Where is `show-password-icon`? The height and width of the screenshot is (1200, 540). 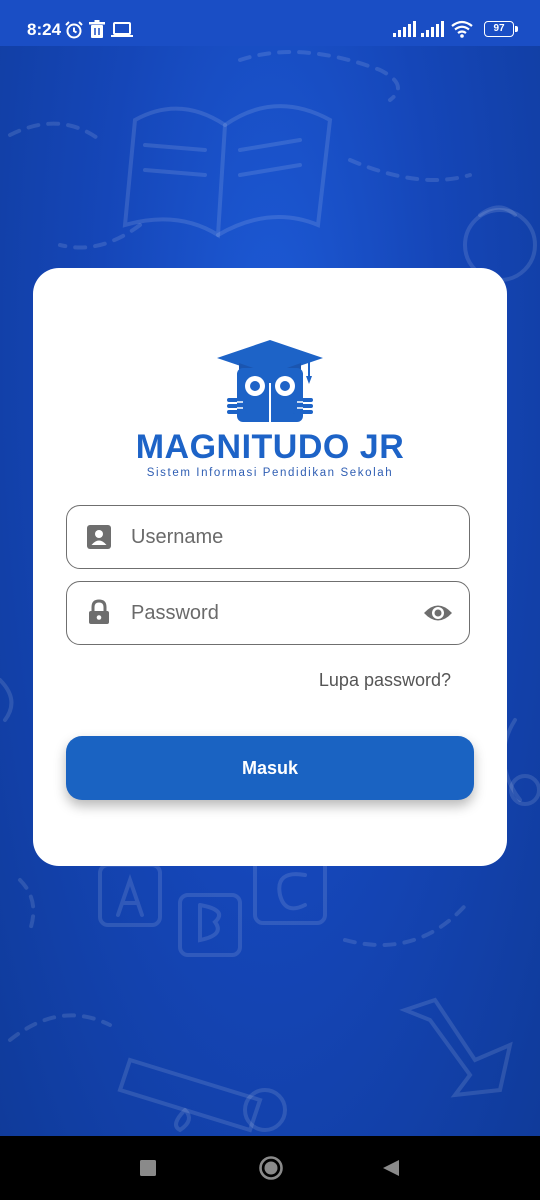 show-password-icon is located at coordinates (438, 613).